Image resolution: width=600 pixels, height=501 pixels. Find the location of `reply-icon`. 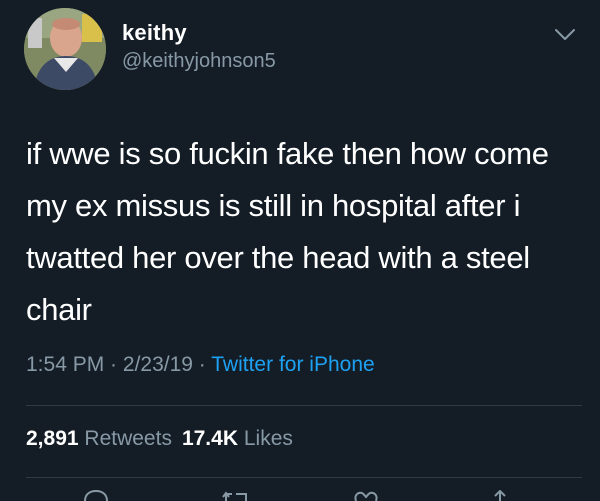

reply-icon is located at coordinates (96, 495).